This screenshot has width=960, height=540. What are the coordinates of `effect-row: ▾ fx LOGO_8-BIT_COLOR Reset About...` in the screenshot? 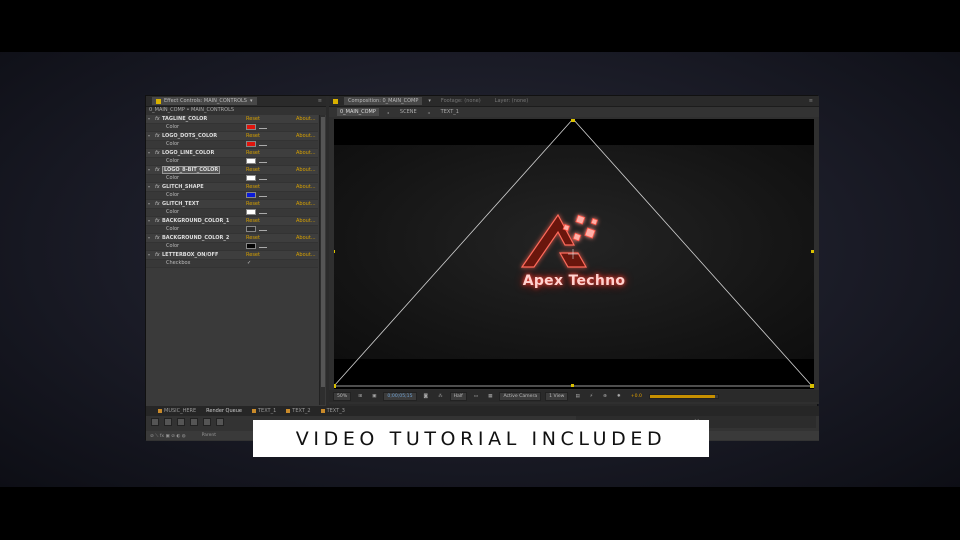 It's located at (232, 170).